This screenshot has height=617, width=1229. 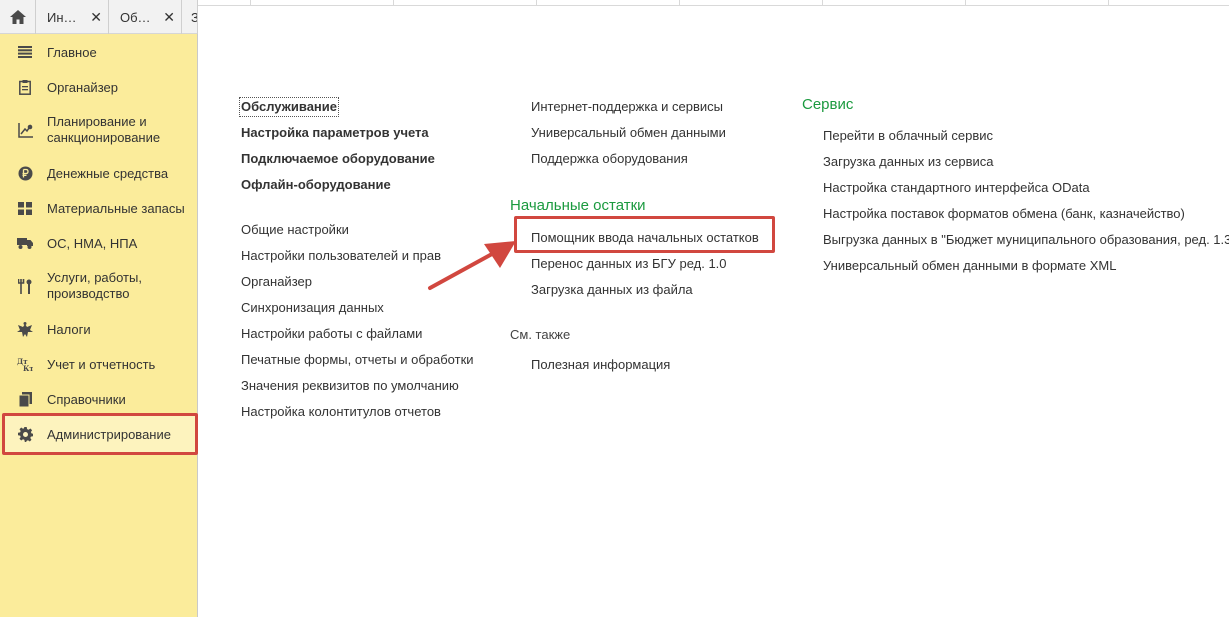 I want to click on sidebar-item-inventory: Материальные запасы, so click(x=99, y=209).